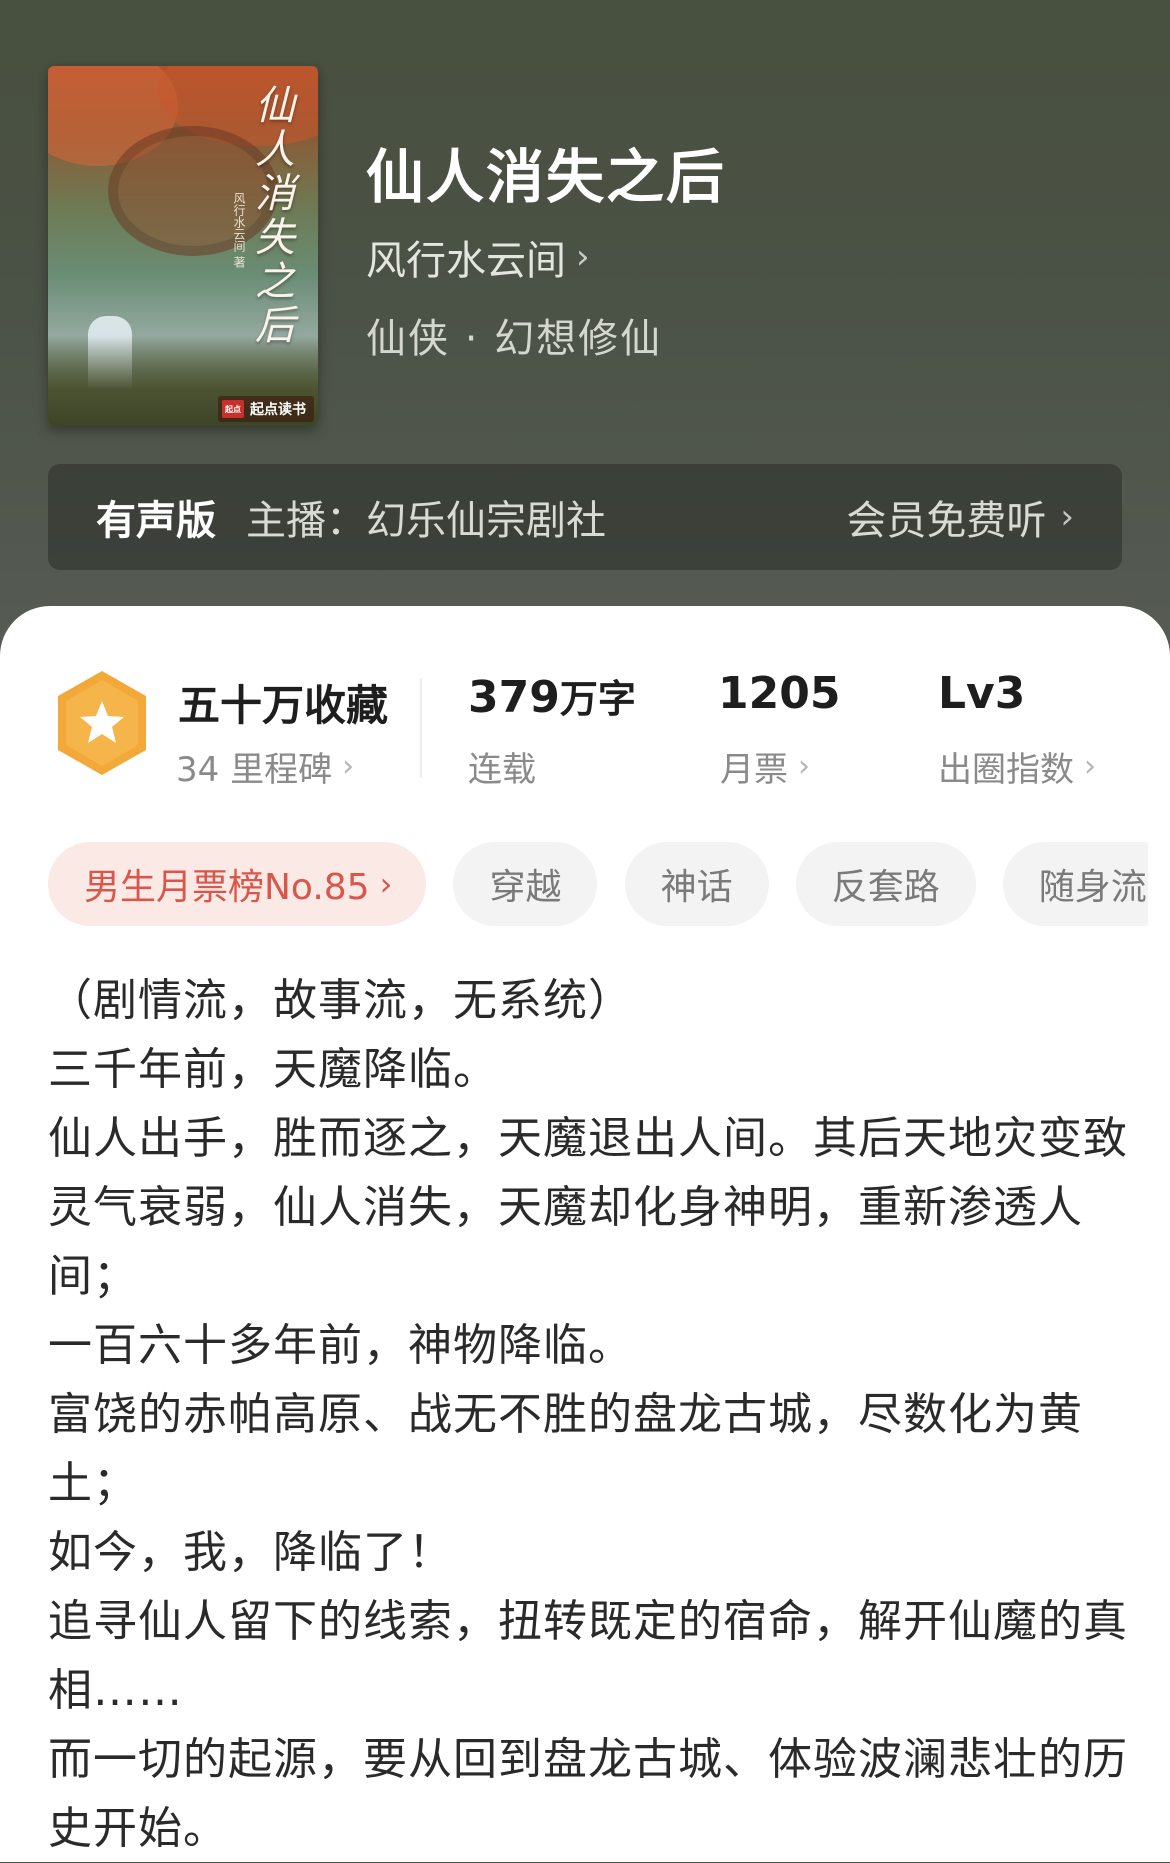 The height and width of the screenshot is (1863, 1170). What do you see at coordinates (525, 884) in the screenshot?
I see `tag-chip: 穿越` at bounding box center [525, 884].